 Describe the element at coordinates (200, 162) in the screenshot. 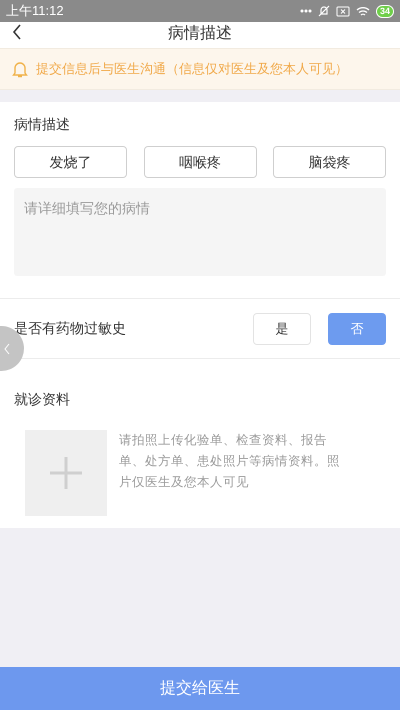

I see `symptom-chip: 咽喉疼` at that location.